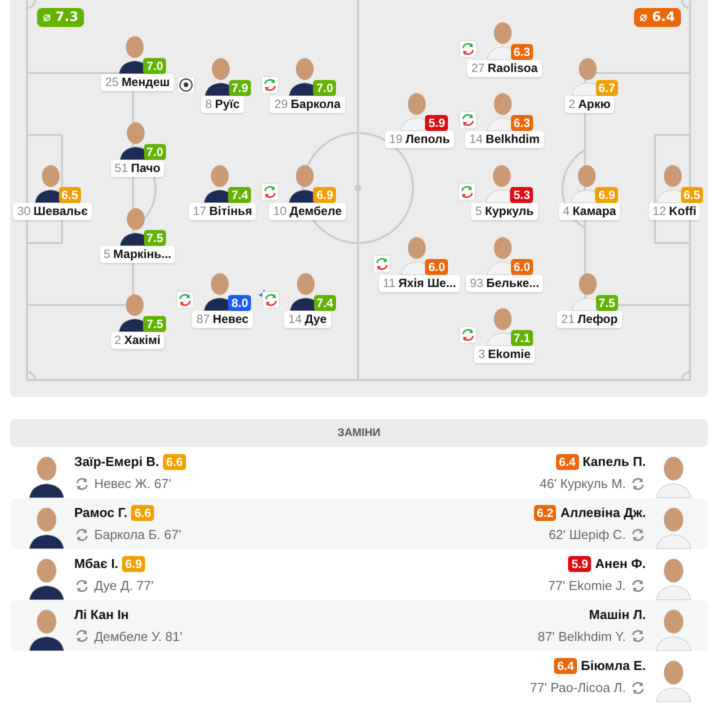 This screenshot has width=716, height=716. Describe the element at coordinates (589, 104) in the screenshot. I see `player-label: 2 Аркю` at that location.